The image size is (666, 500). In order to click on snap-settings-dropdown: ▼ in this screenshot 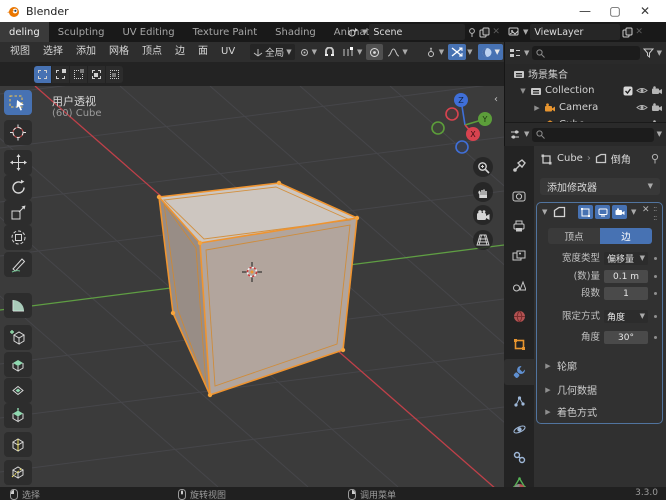, I will do `click(352, 52)`.